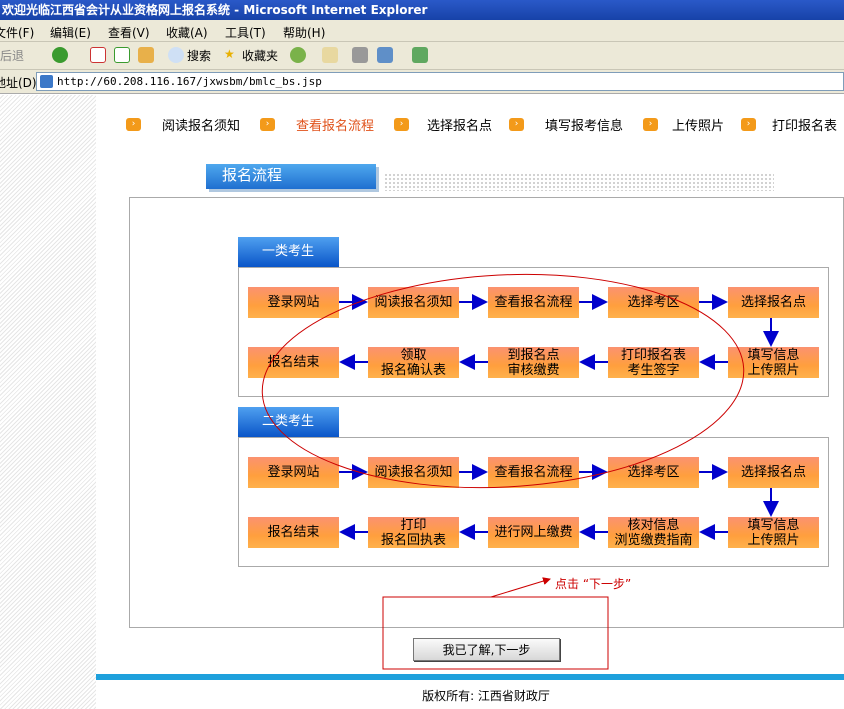  What do you see at coordinates (486, 696) in the screenshot?
I see `copyright: 版权所有: 江西省财政厅` at bounding box center [486, 696].